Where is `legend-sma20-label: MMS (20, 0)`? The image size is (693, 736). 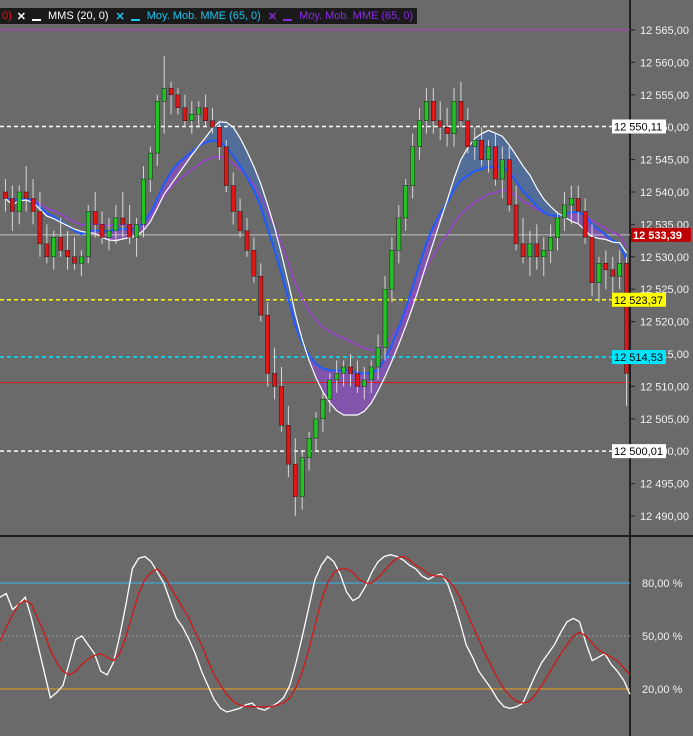 legend-sma20-label: MMS (20, 0) is located at coordinates (78, 16).